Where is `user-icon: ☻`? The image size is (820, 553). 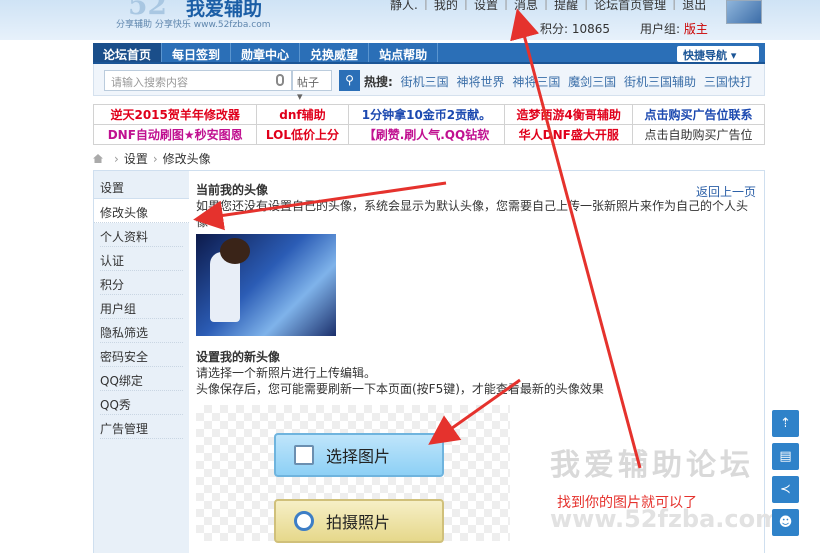 user-icon: ☻ is located at coordinates (785, 522).